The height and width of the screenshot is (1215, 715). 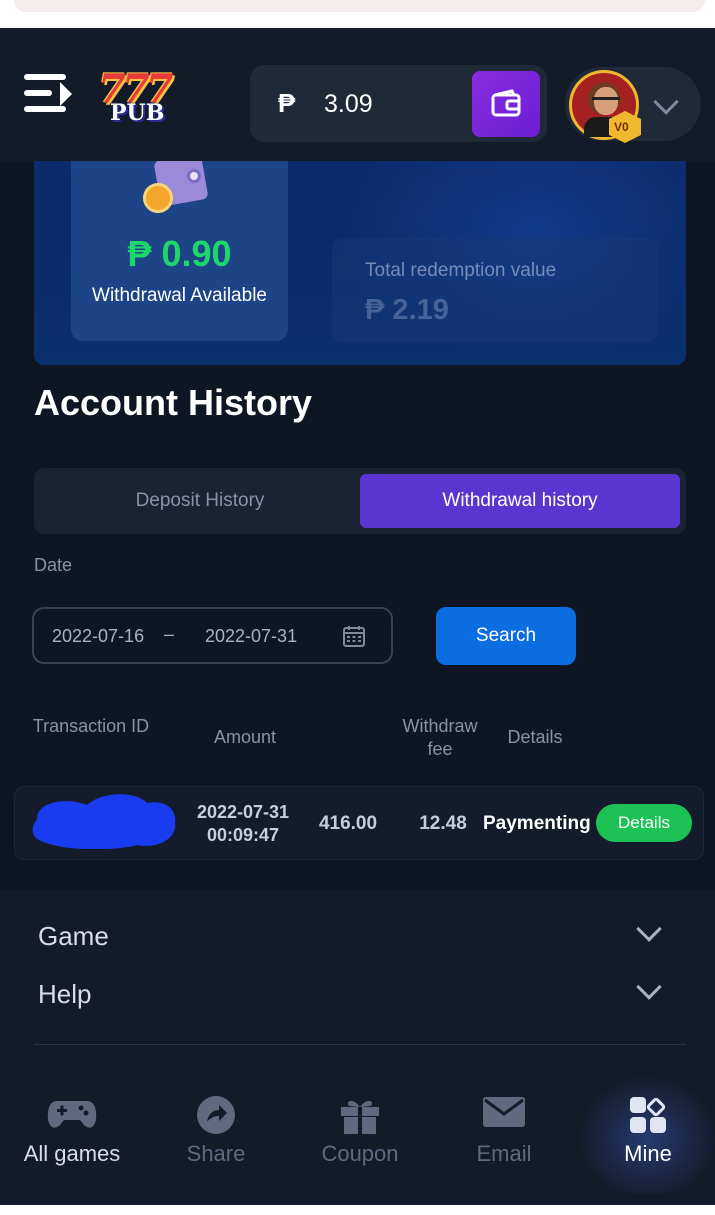 What do you see at coordinates (360, 1044) in the screenshot?
I see `divider` at bounding box center [360, 1044].